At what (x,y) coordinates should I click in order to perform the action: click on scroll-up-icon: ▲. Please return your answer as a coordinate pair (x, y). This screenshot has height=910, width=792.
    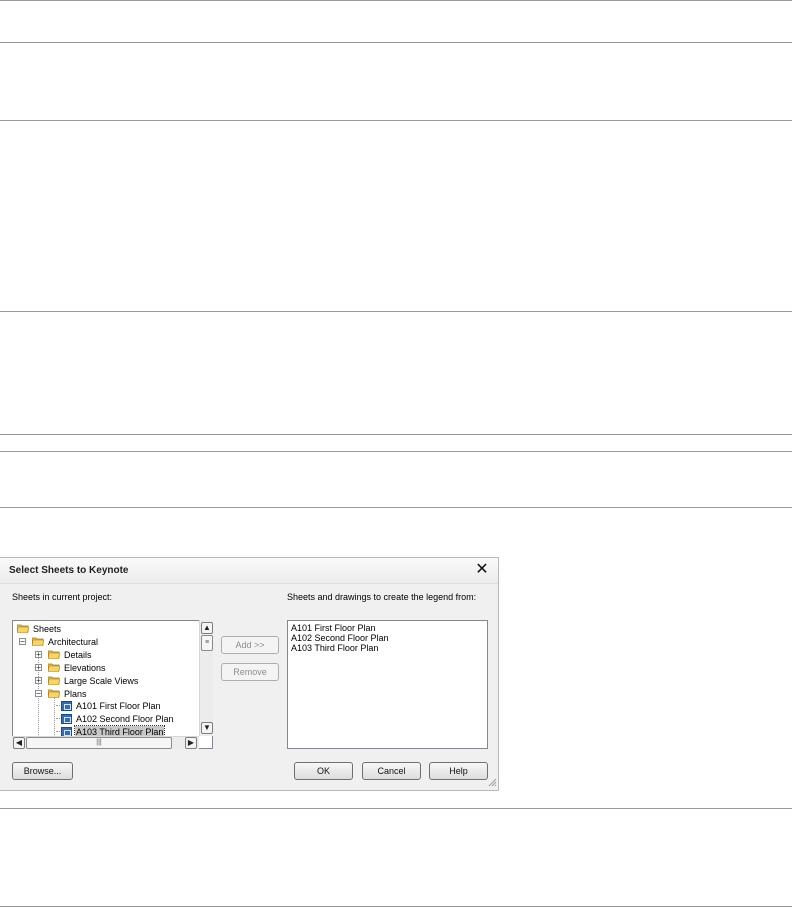
    Looking at the image, I should click on (207, 628).